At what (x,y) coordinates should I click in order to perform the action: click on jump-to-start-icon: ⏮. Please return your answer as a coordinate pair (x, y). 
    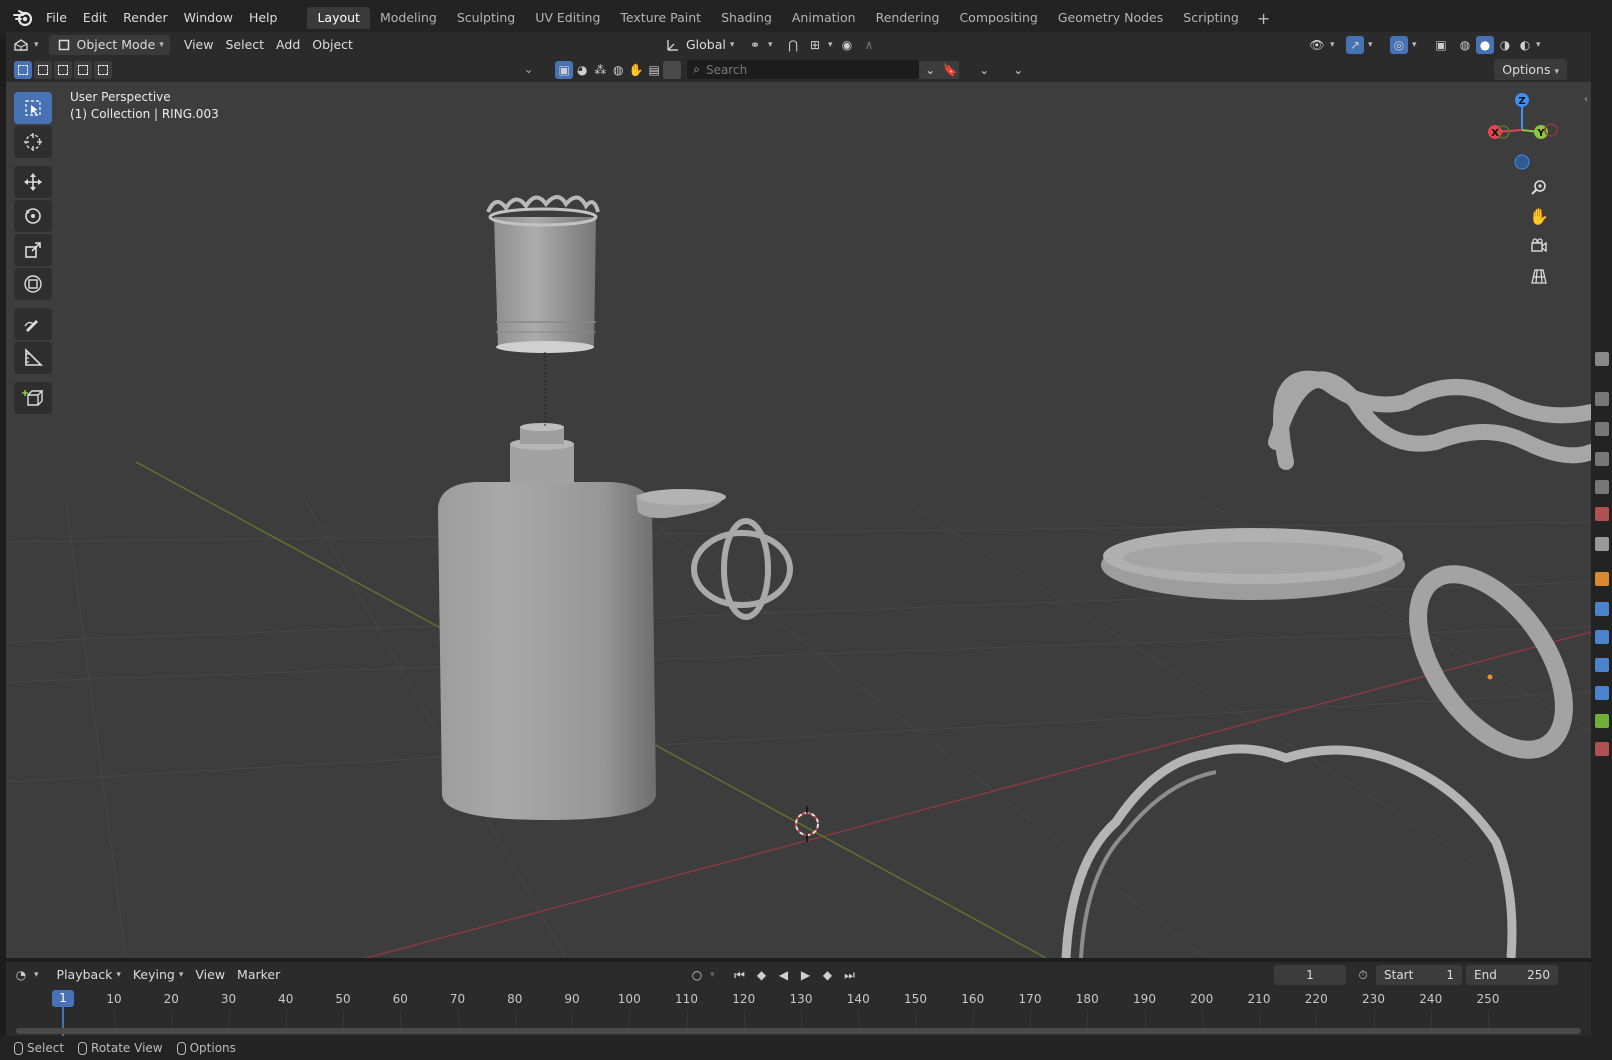
    Looking at the image, I should click on (740, 975).